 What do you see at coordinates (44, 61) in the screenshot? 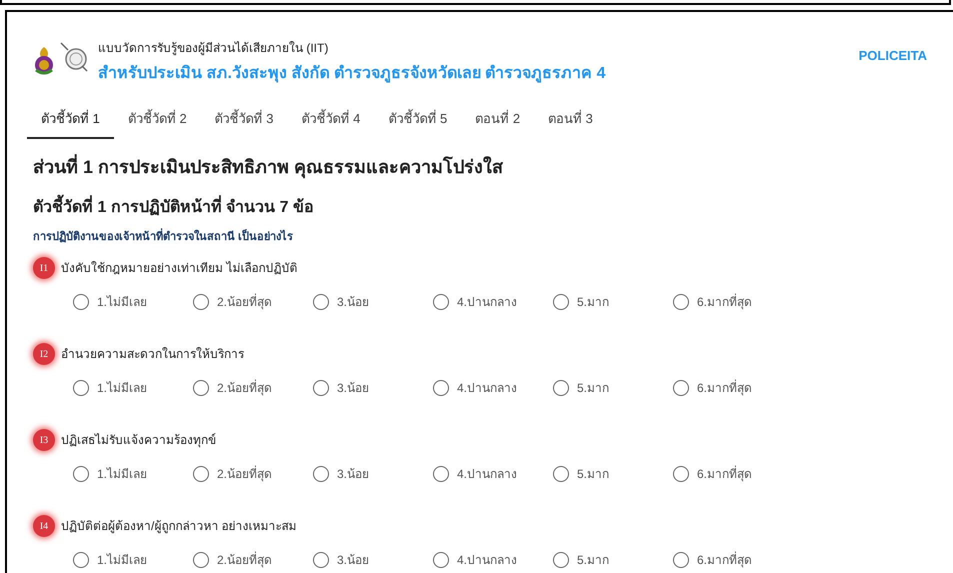
I see `police-emblem-icon` at bounding box center [44, 61].